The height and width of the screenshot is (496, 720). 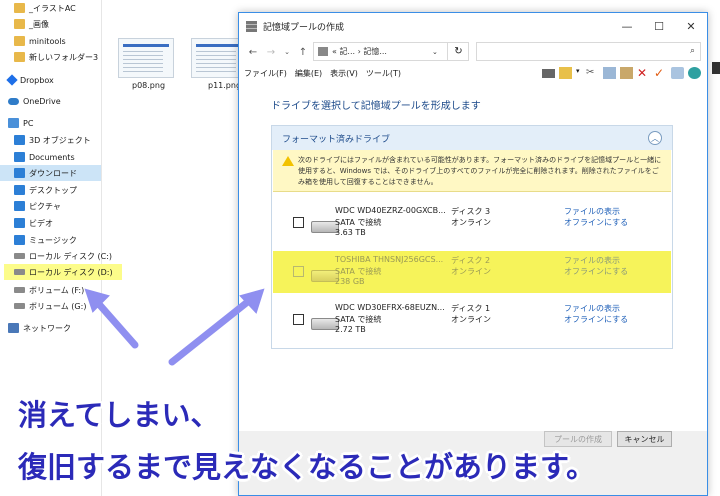 I want to click on folder-icon, so click(x=19, y=57).